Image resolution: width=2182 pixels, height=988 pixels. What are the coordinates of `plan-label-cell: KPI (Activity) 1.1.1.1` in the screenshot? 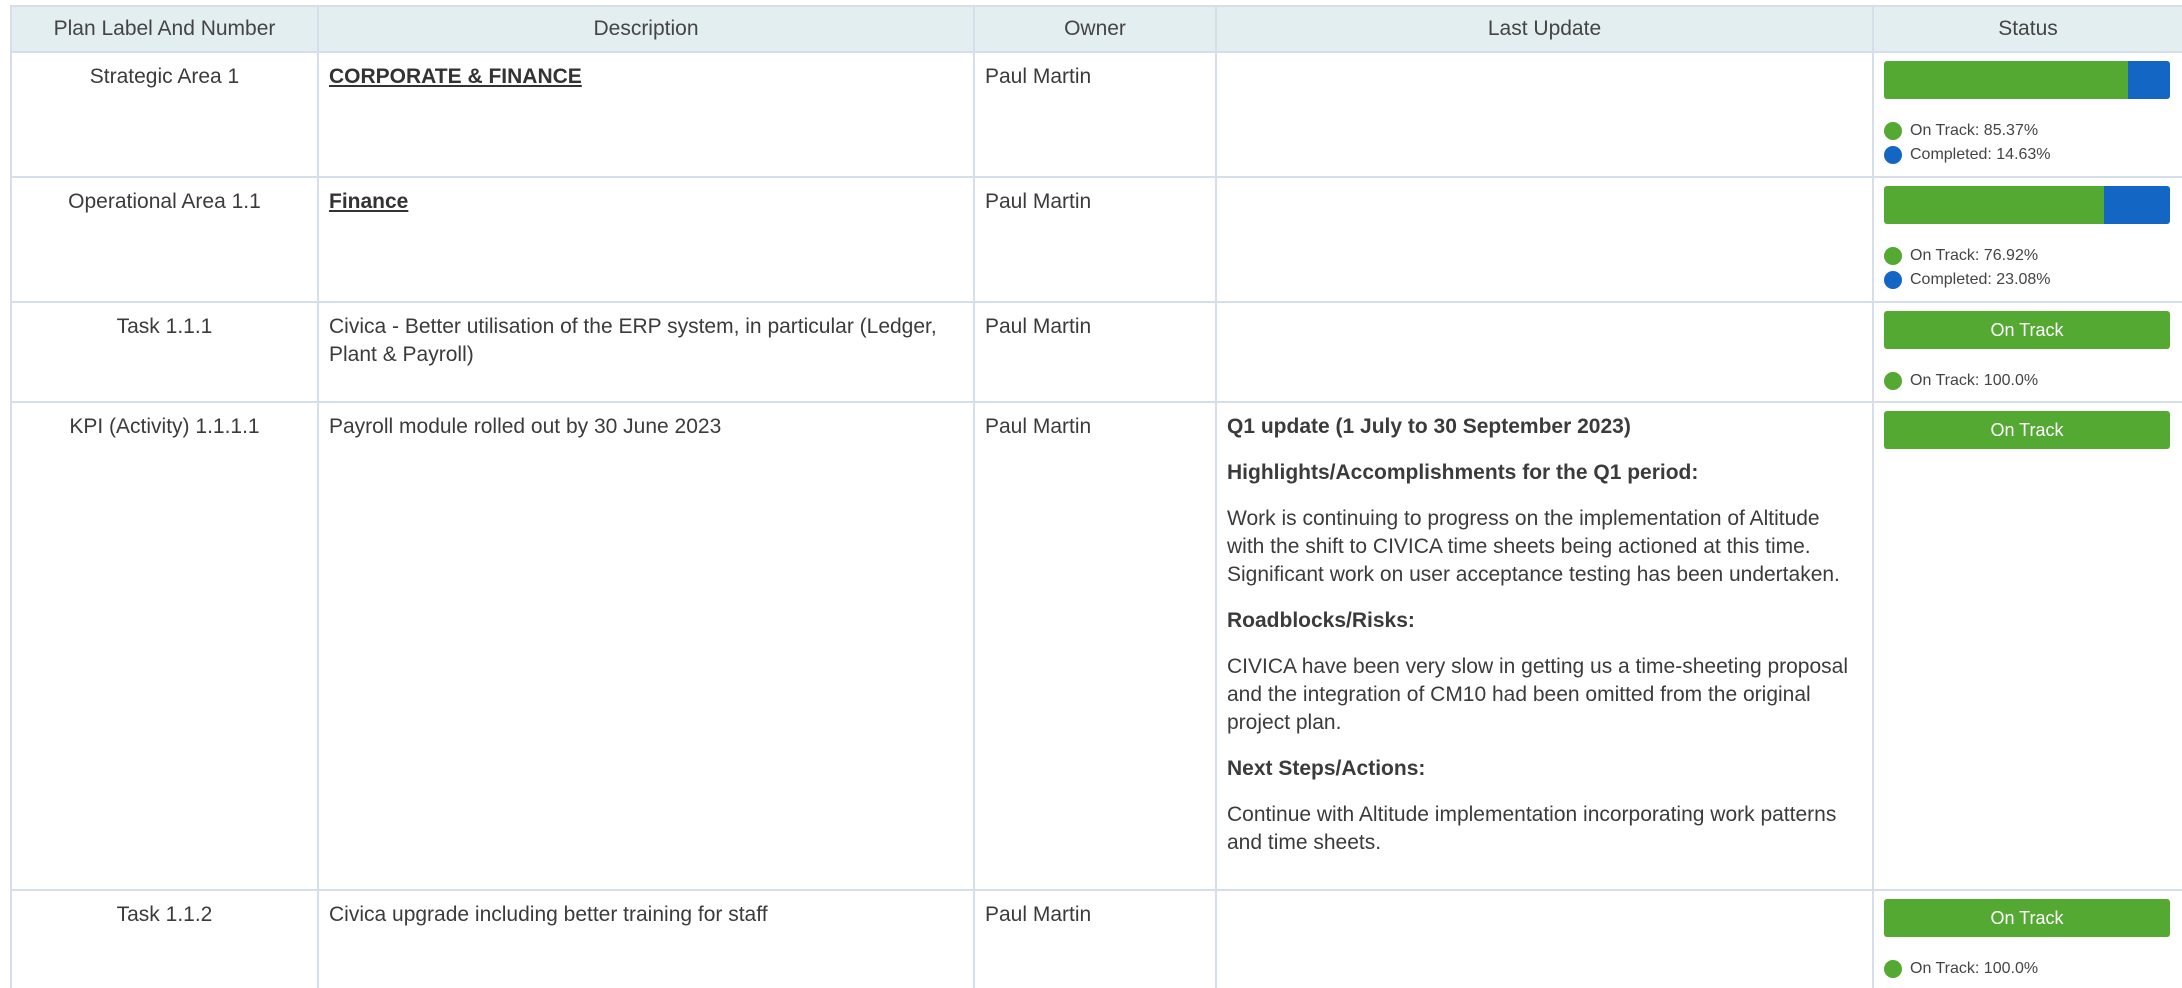 It's located at (164, 646).